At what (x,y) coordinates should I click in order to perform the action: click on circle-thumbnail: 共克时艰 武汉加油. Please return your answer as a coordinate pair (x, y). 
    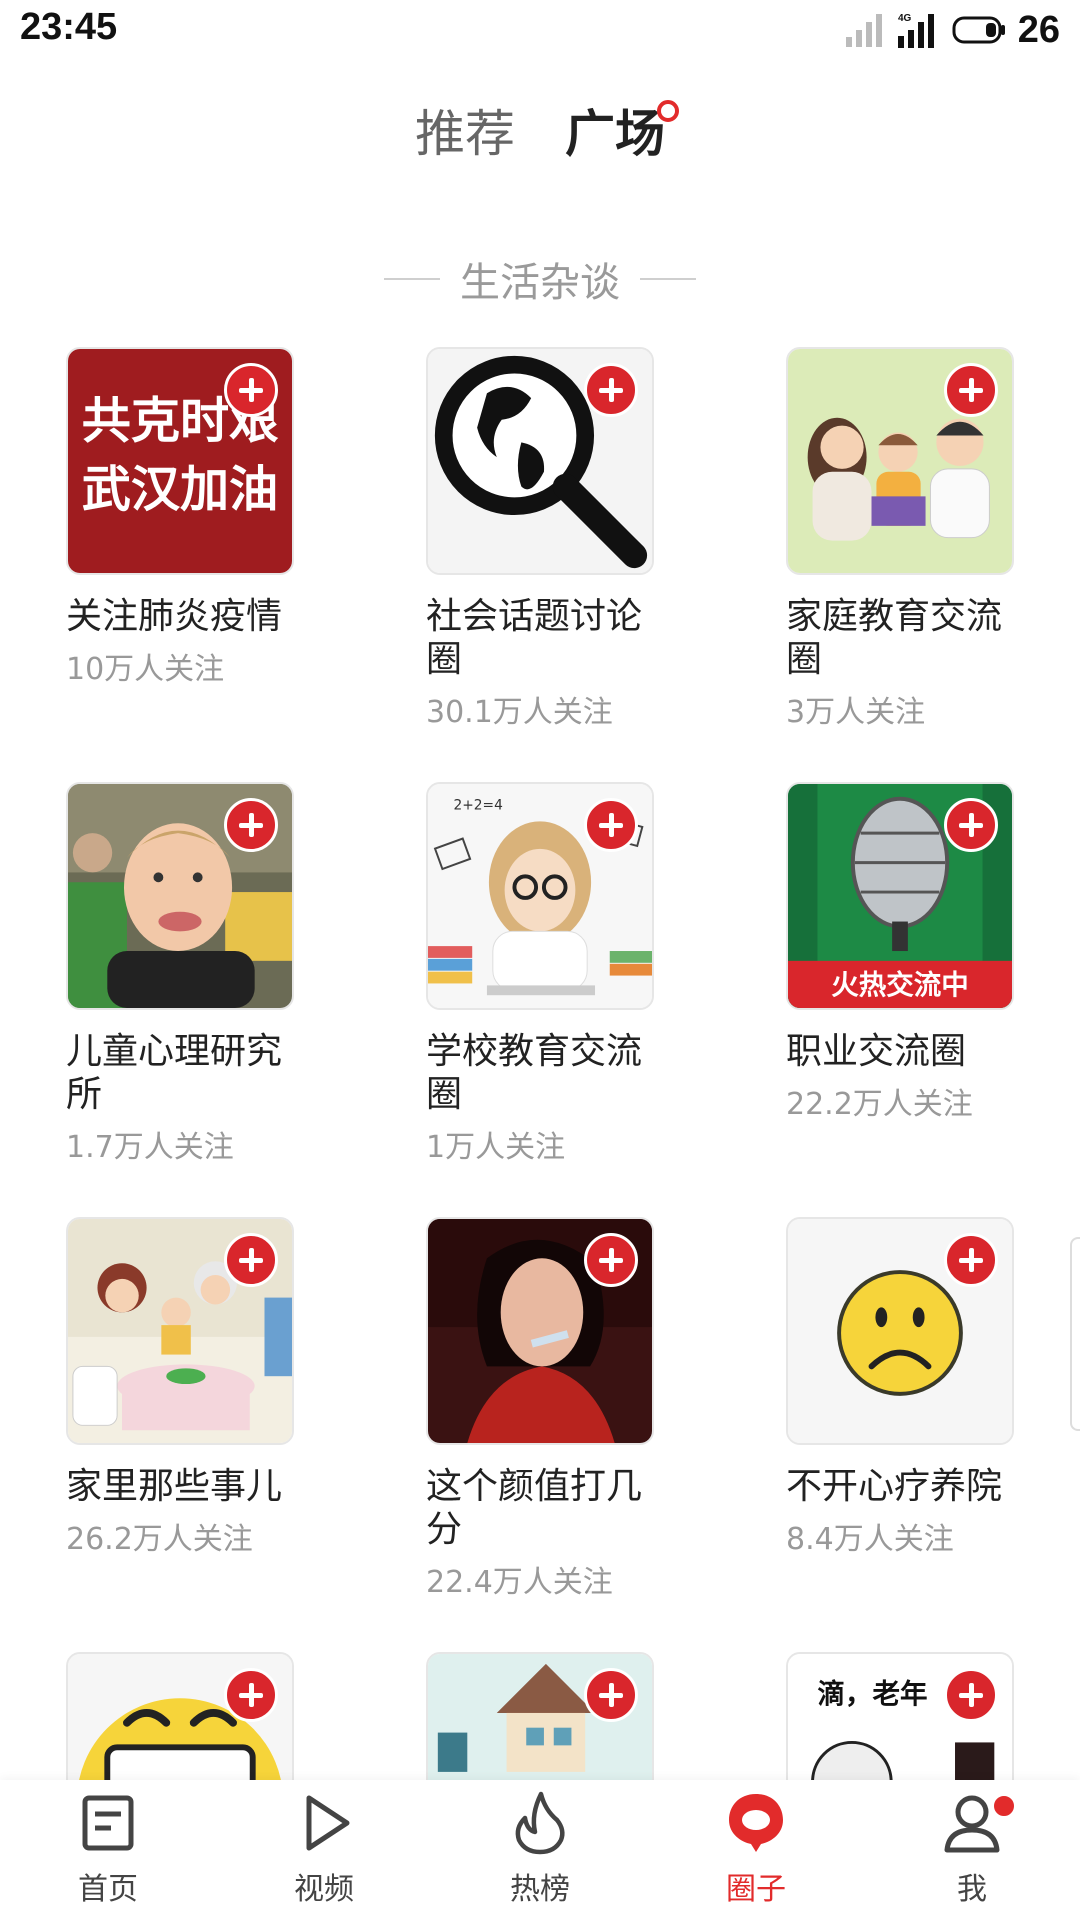
    Looking at the image, I should click on (180, 461).